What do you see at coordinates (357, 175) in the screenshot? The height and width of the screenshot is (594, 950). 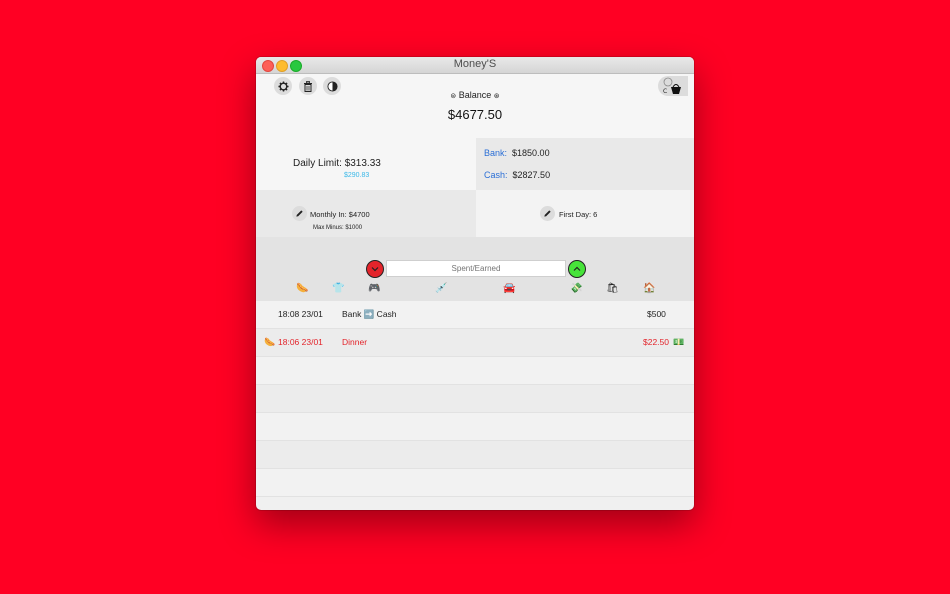 I see `daily-remaining-value: $290.83` at bounding box center [357, 175].